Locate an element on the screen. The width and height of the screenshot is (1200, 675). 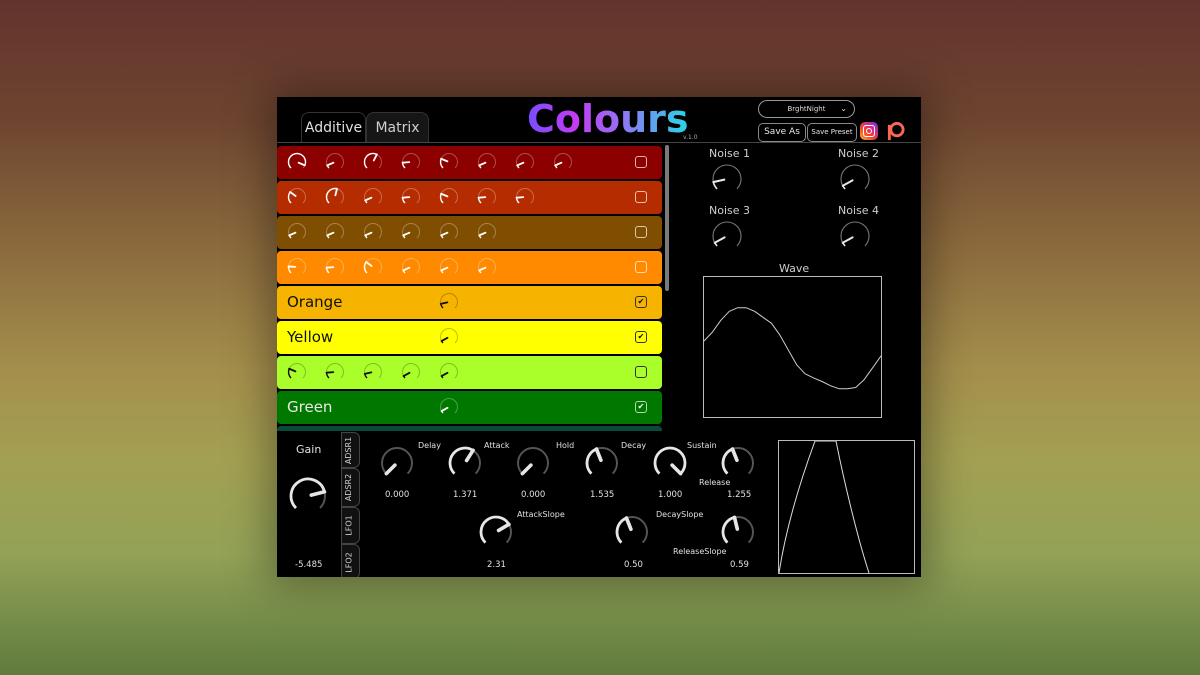
save-as-button: Save As is located at coordinates (782, 132).